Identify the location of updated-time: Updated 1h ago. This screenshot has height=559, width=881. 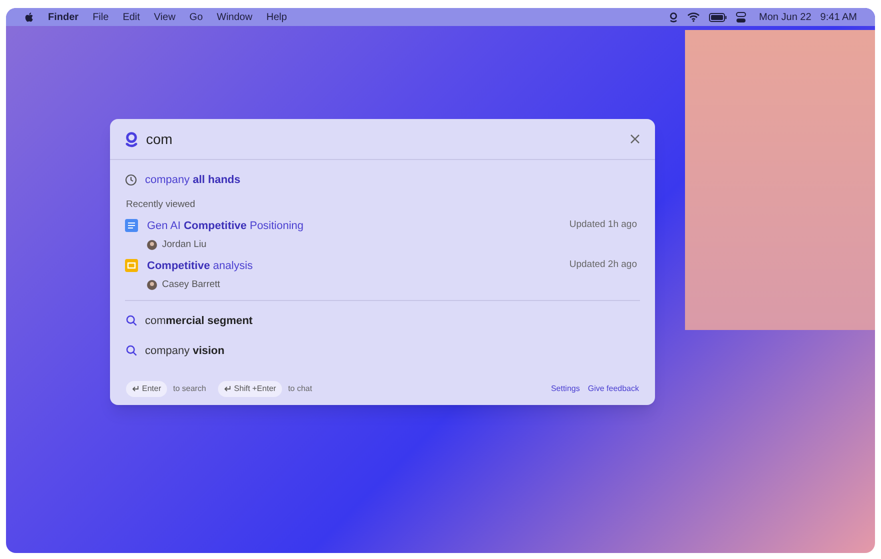
(603, 225).